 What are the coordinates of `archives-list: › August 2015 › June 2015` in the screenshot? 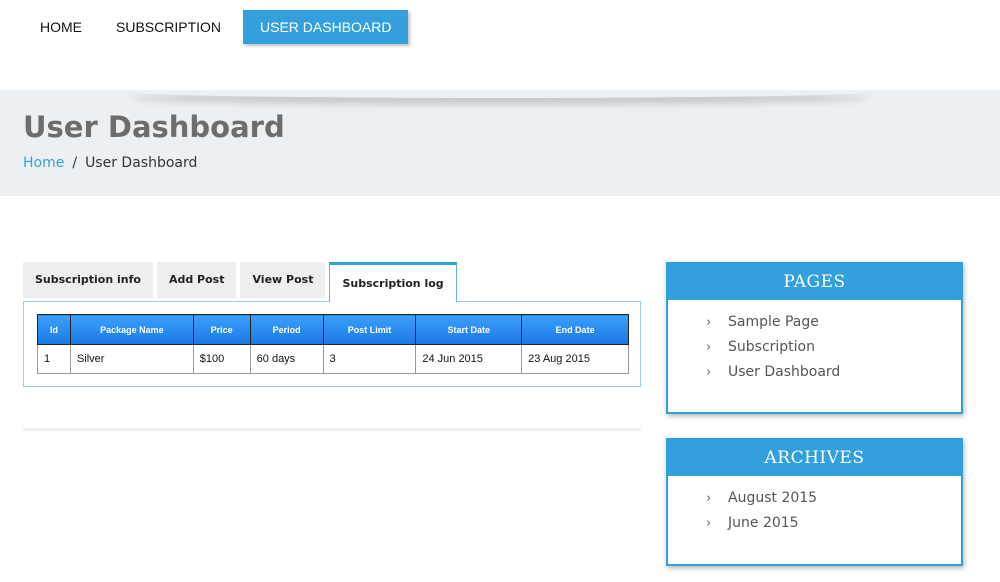 It's located at (814, 506).